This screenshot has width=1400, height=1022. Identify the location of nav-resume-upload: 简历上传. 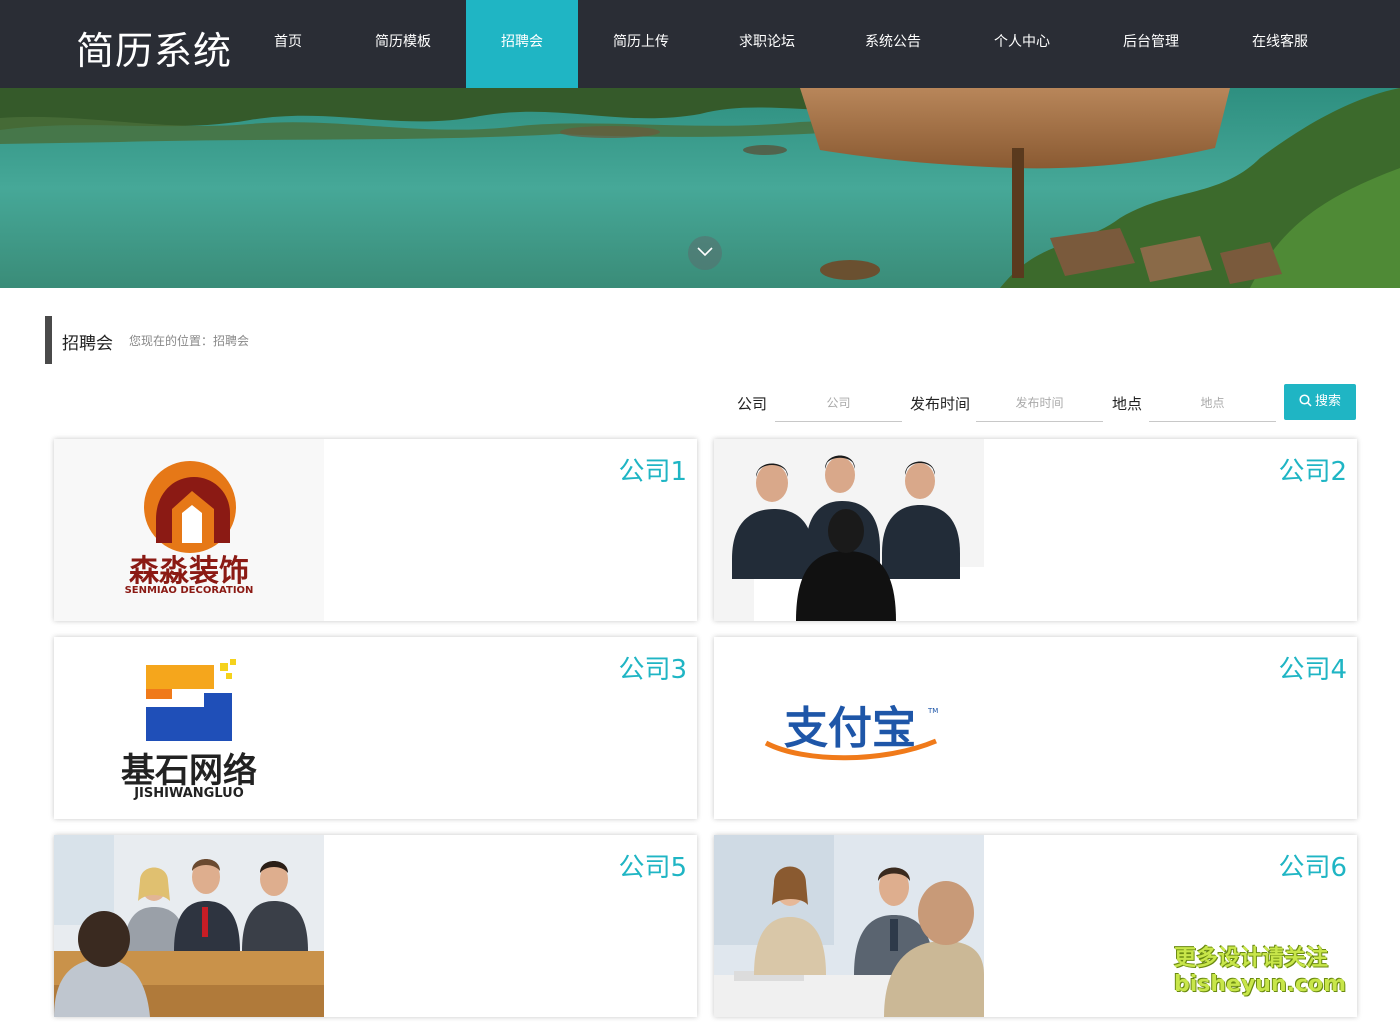
(641, 44).